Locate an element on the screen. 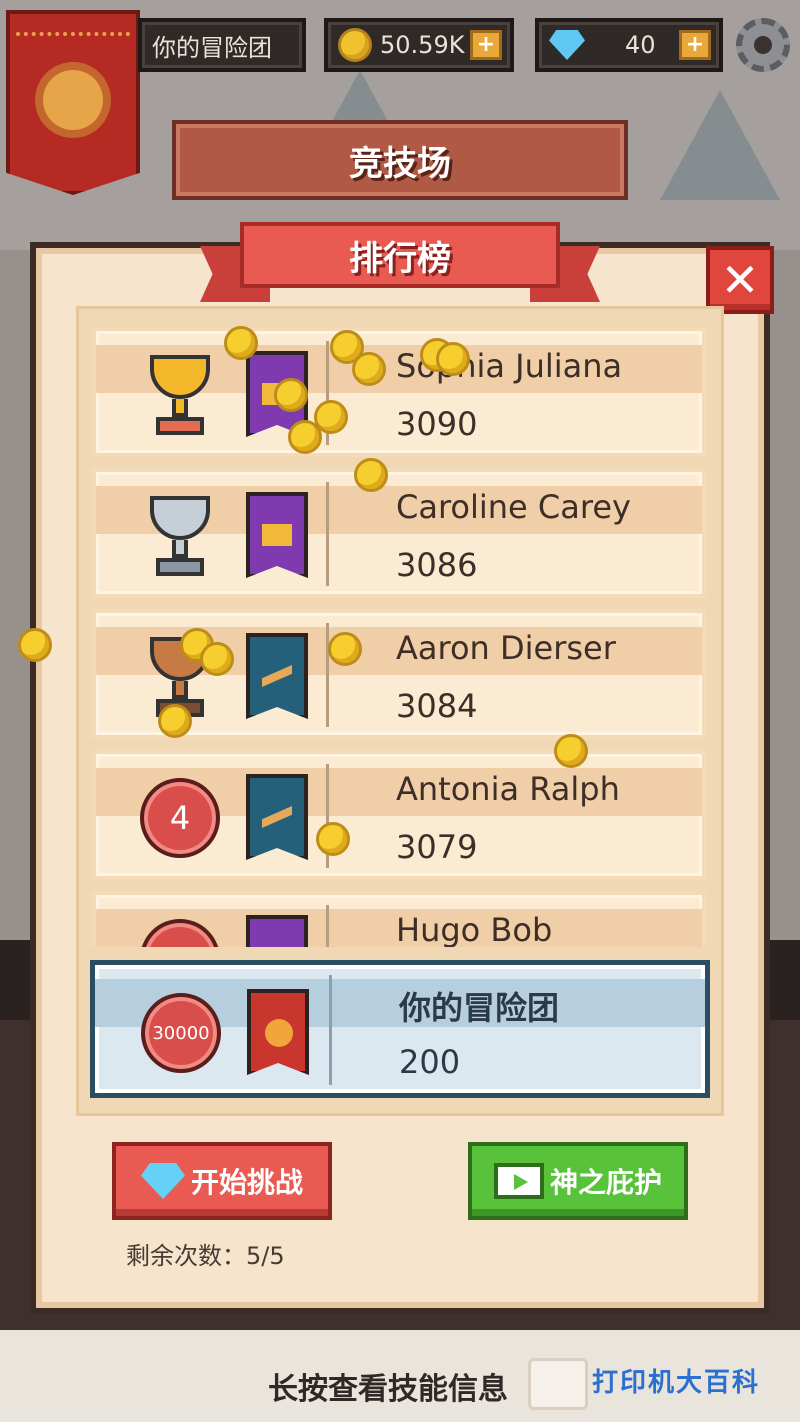  silver-trophy-icon is located at coordinates (180, 537).